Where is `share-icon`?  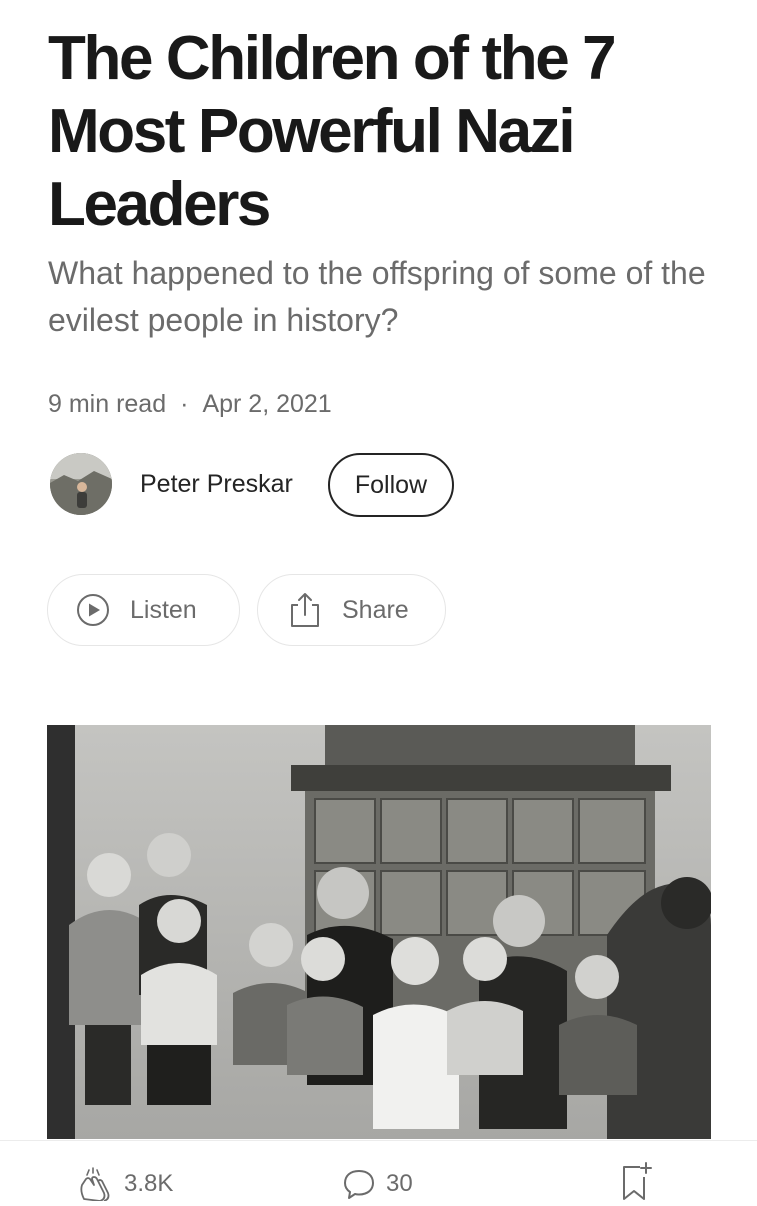
share-icon is located at coordinates (305, 610).